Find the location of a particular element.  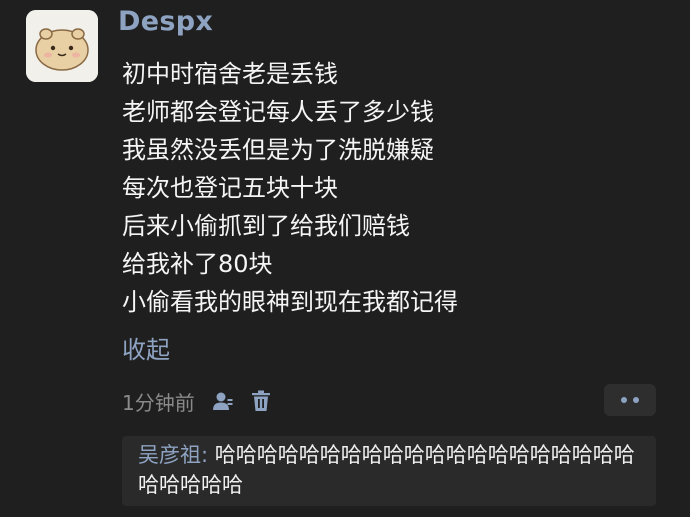

username: Despx is located at coordinates (165, 21).